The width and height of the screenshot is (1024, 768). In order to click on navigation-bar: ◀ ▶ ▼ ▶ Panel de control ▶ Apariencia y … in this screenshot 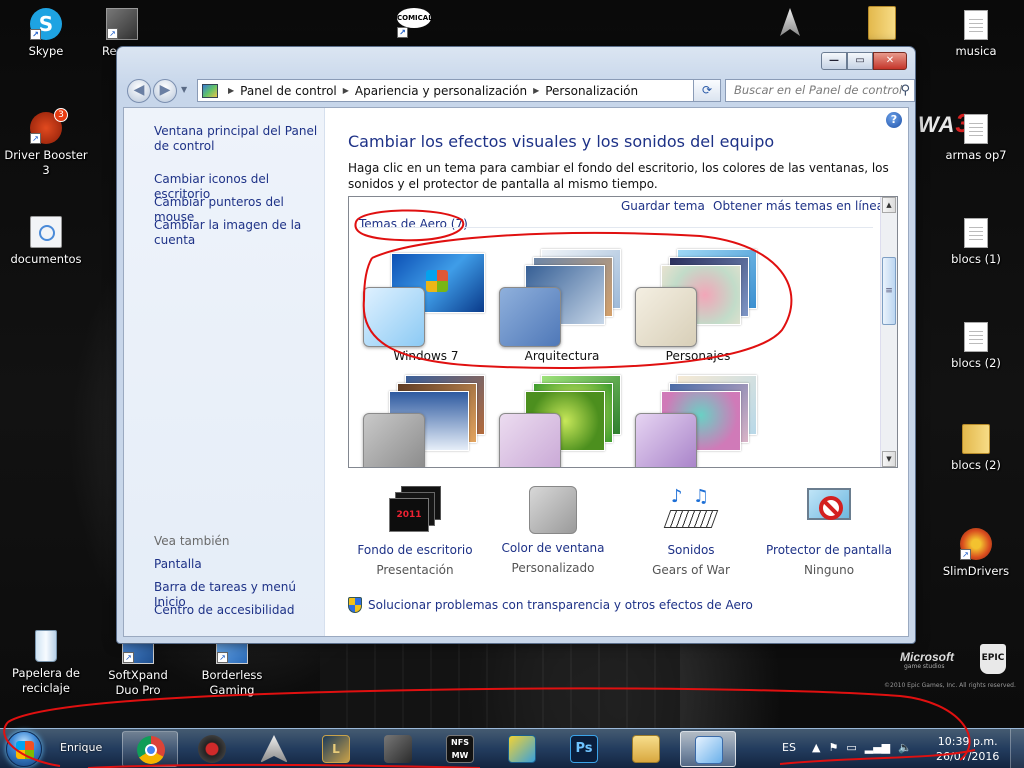, I will do `click(520, 91)`.